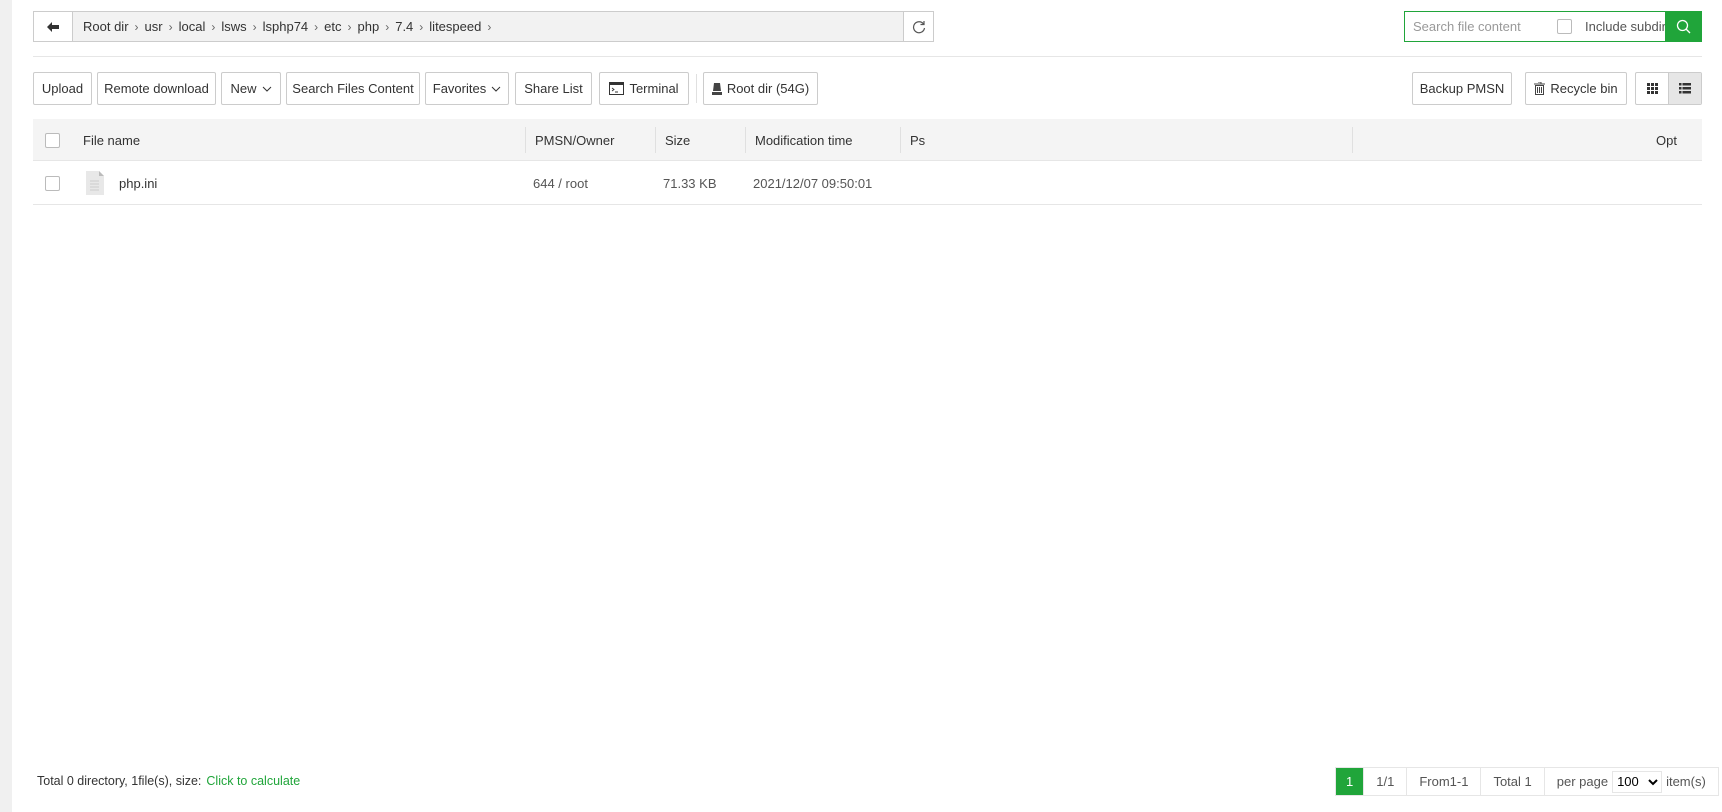 This screenshot has width=1722, height=812. I want to click on backup-pmsn-label: Backup PMSN, so click(1462, 88).